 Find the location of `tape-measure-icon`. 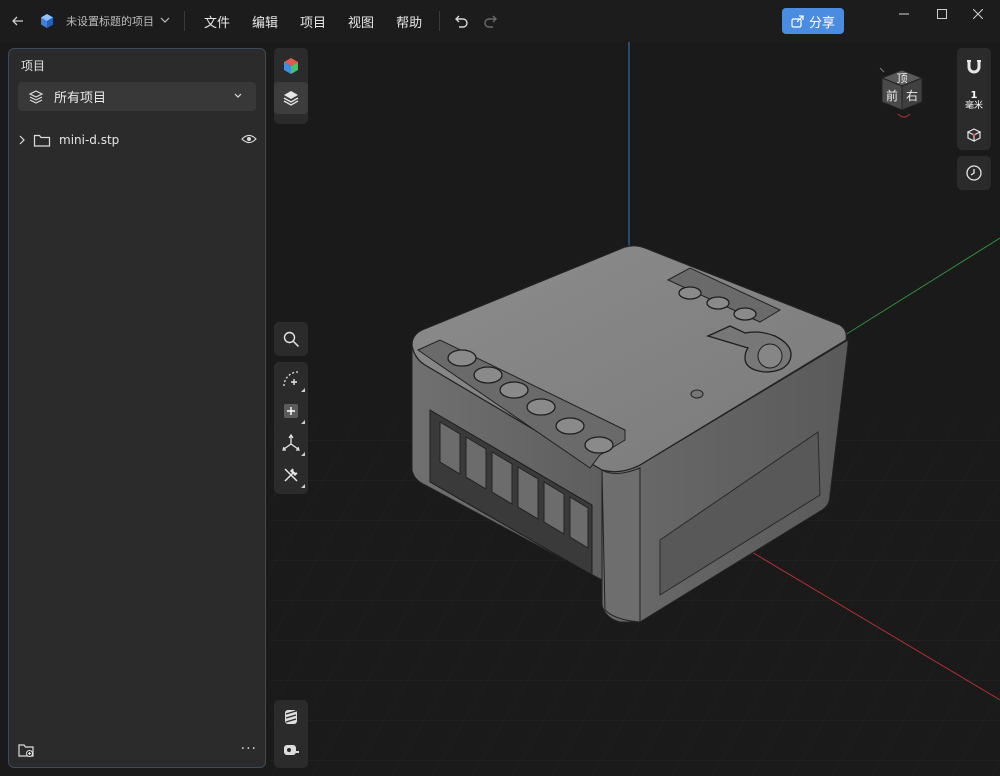

tape-measure-icon is located at coordinates (291, 750).